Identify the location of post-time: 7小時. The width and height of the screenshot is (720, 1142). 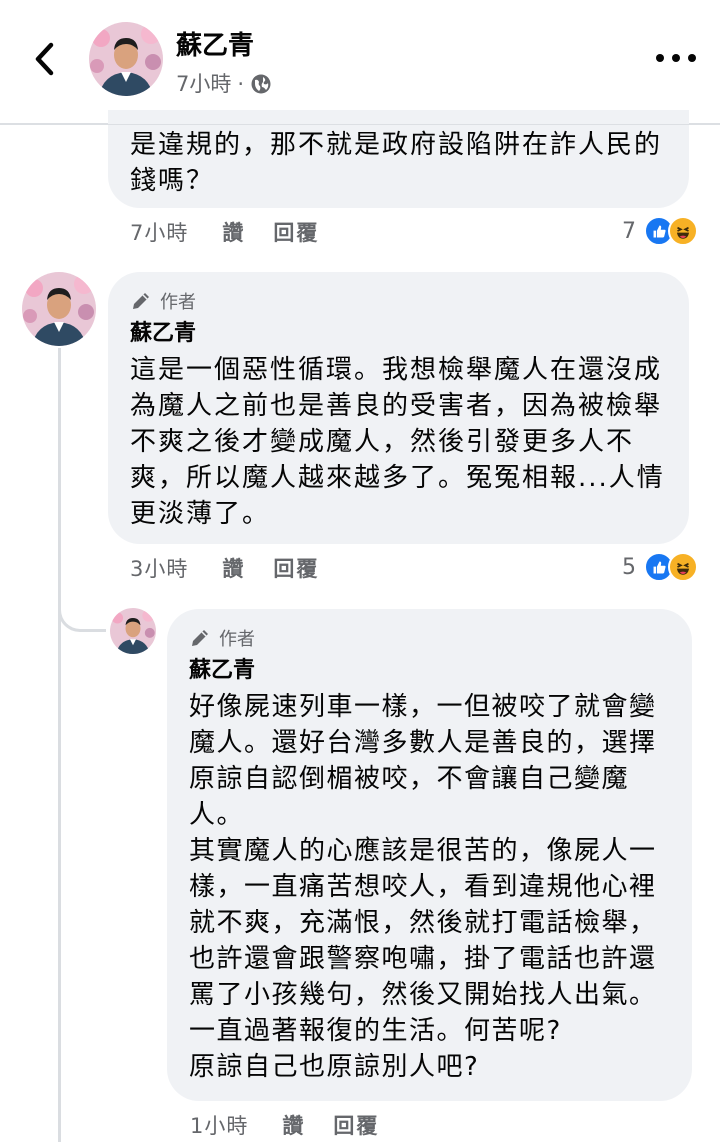
(203, 84).